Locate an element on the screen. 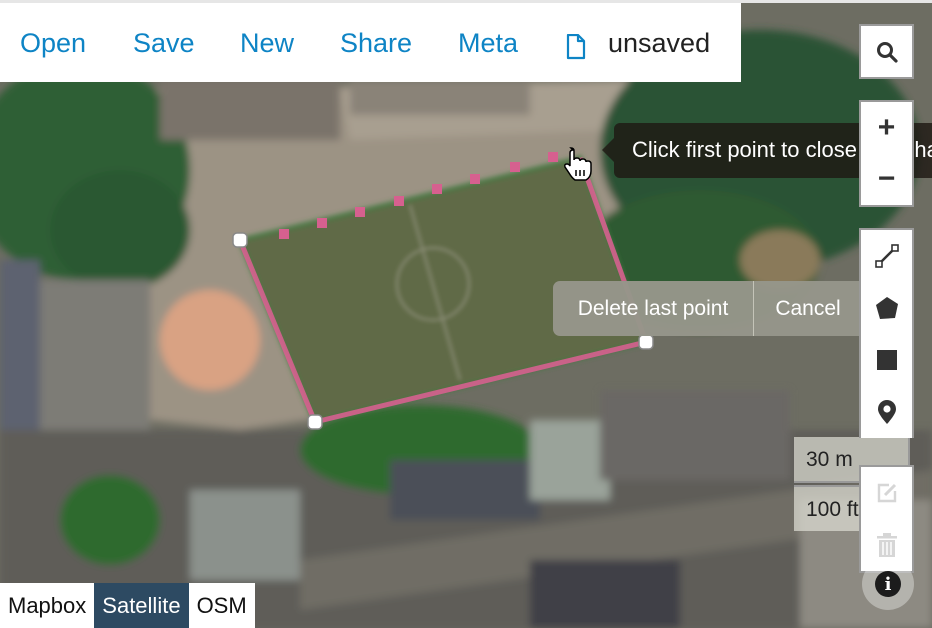 The width and height of the screenshot is (932, 628). vertex-first is located at coordinates (240, 240).